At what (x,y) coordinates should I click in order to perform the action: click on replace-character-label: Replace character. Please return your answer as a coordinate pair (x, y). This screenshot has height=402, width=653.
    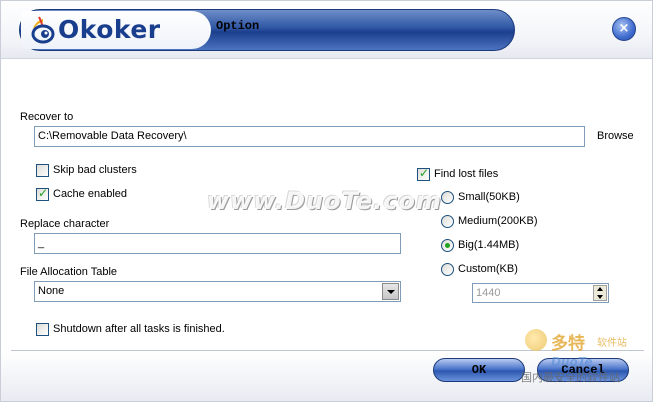
    Looking at the image, I should click on (65, 224).